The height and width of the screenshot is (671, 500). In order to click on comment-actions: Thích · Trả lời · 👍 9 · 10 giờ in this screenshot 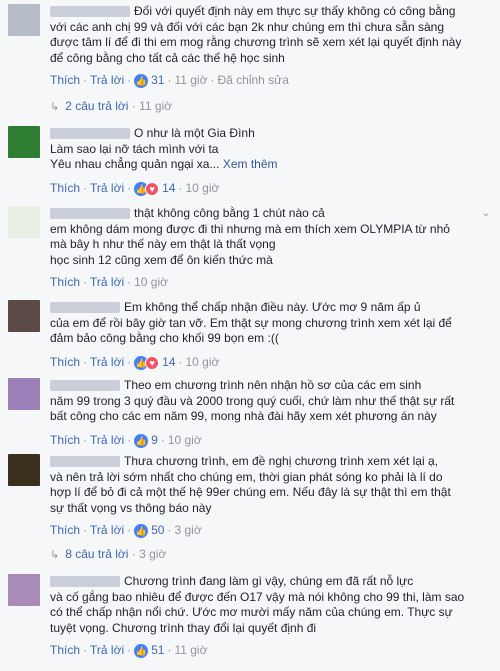, I will do `click(126, 440)`.